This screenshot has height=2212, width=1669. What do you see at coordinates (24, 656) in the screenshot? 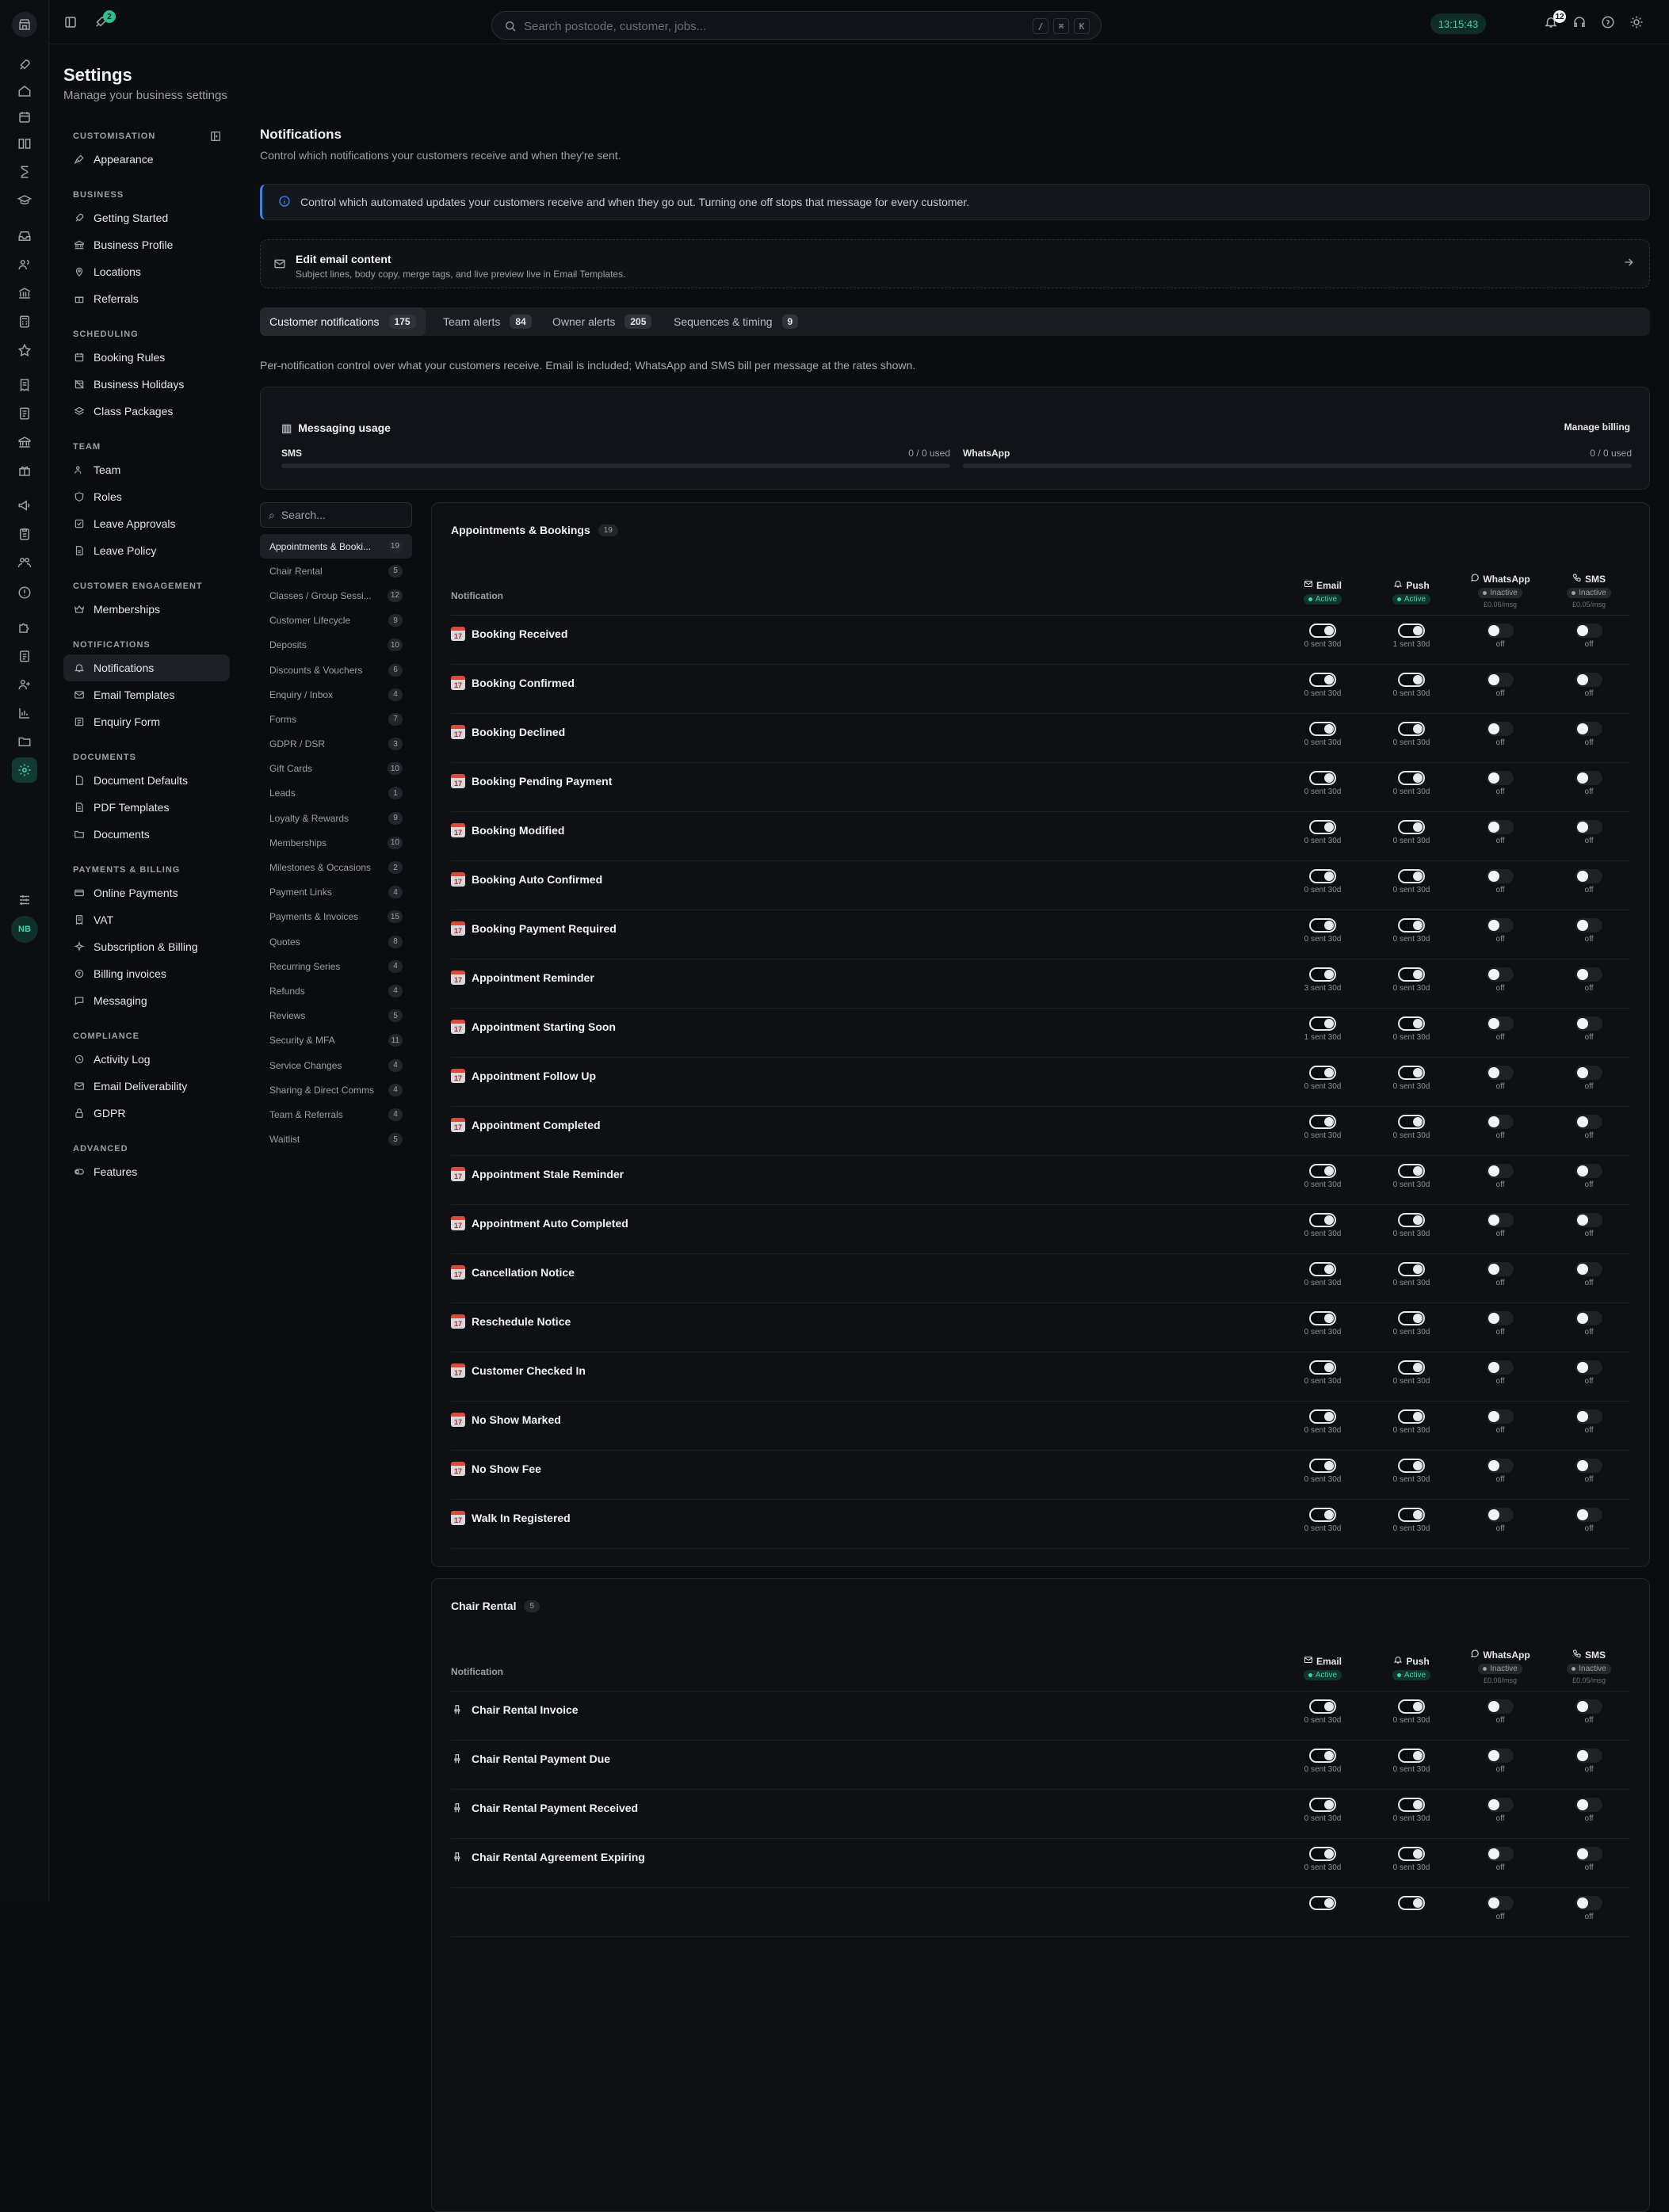
I see `checklist-icon` at bounding box center [24, 656].